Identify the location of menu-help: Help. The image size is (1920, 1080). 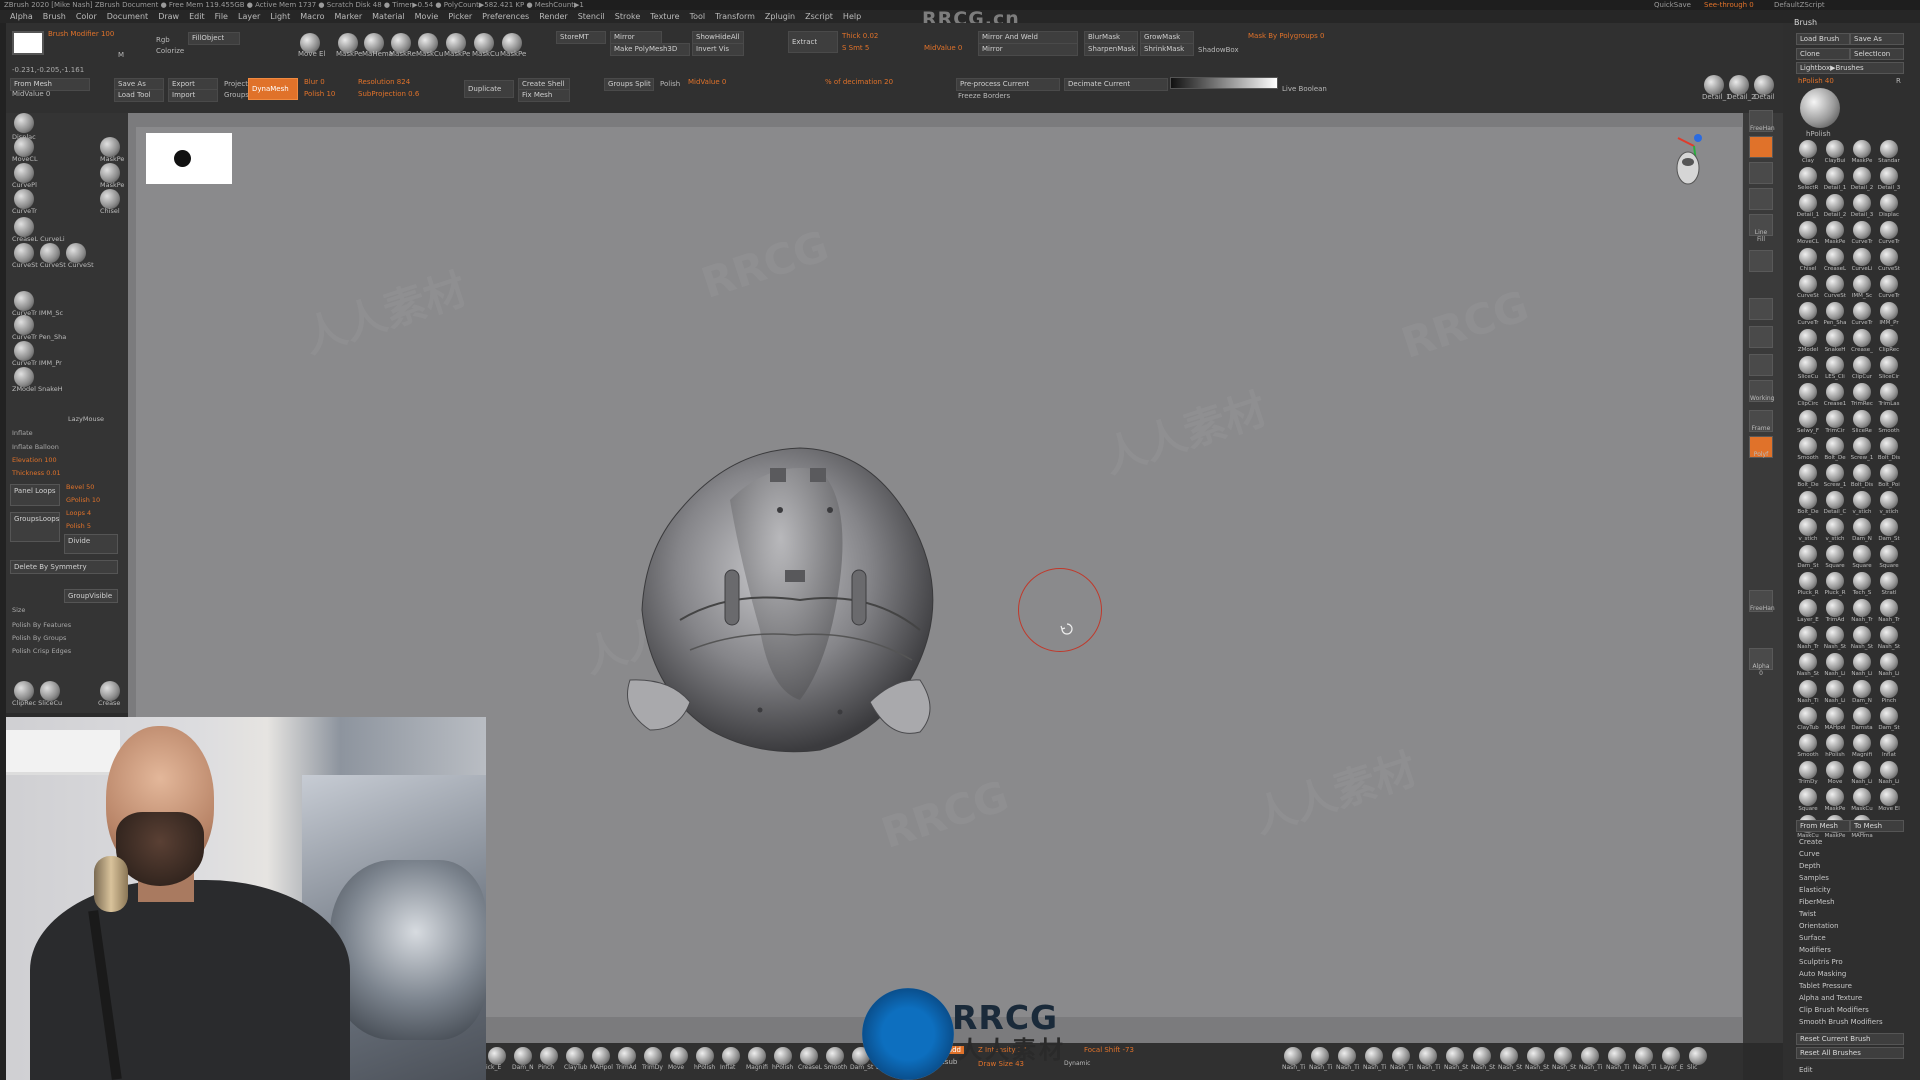
(852, 16).